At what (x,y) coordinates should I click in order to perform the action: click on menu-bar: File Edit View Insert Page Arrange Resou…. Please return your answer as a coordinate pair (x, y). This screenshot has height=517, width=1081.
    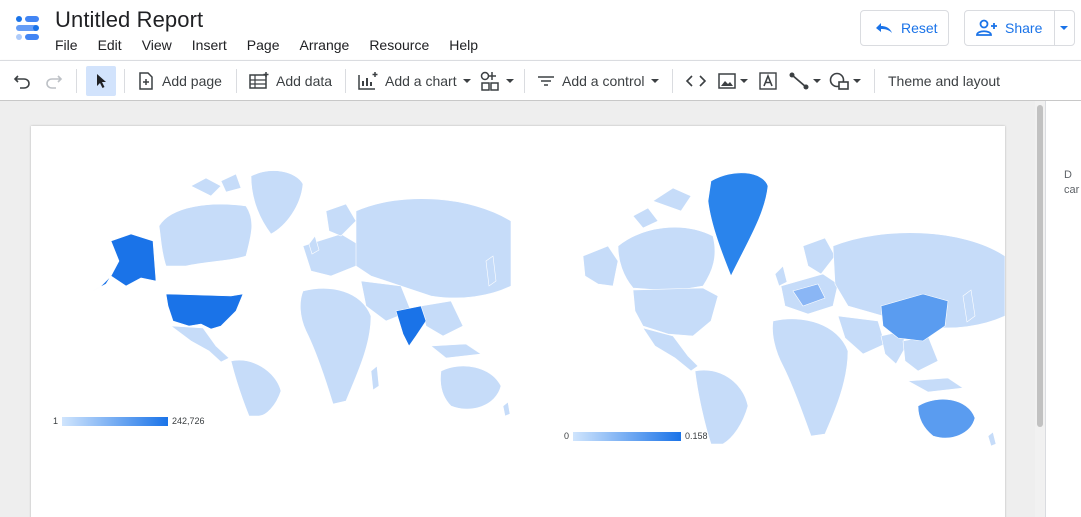
    Looking at the image, I should click on (276, 45).